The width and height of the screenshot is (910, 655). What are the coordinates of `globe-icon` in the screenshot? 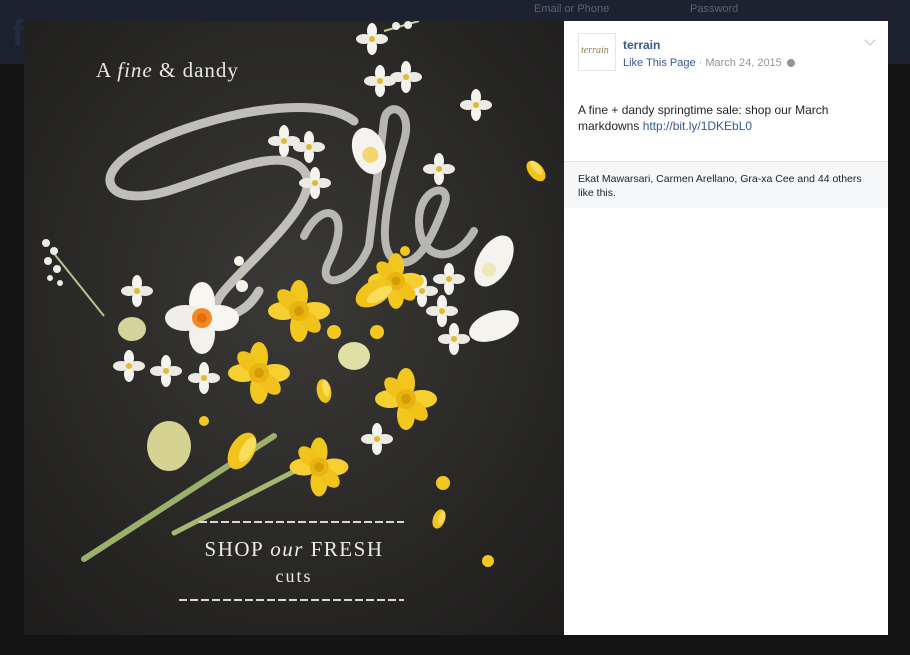 It's located at (790, 63).